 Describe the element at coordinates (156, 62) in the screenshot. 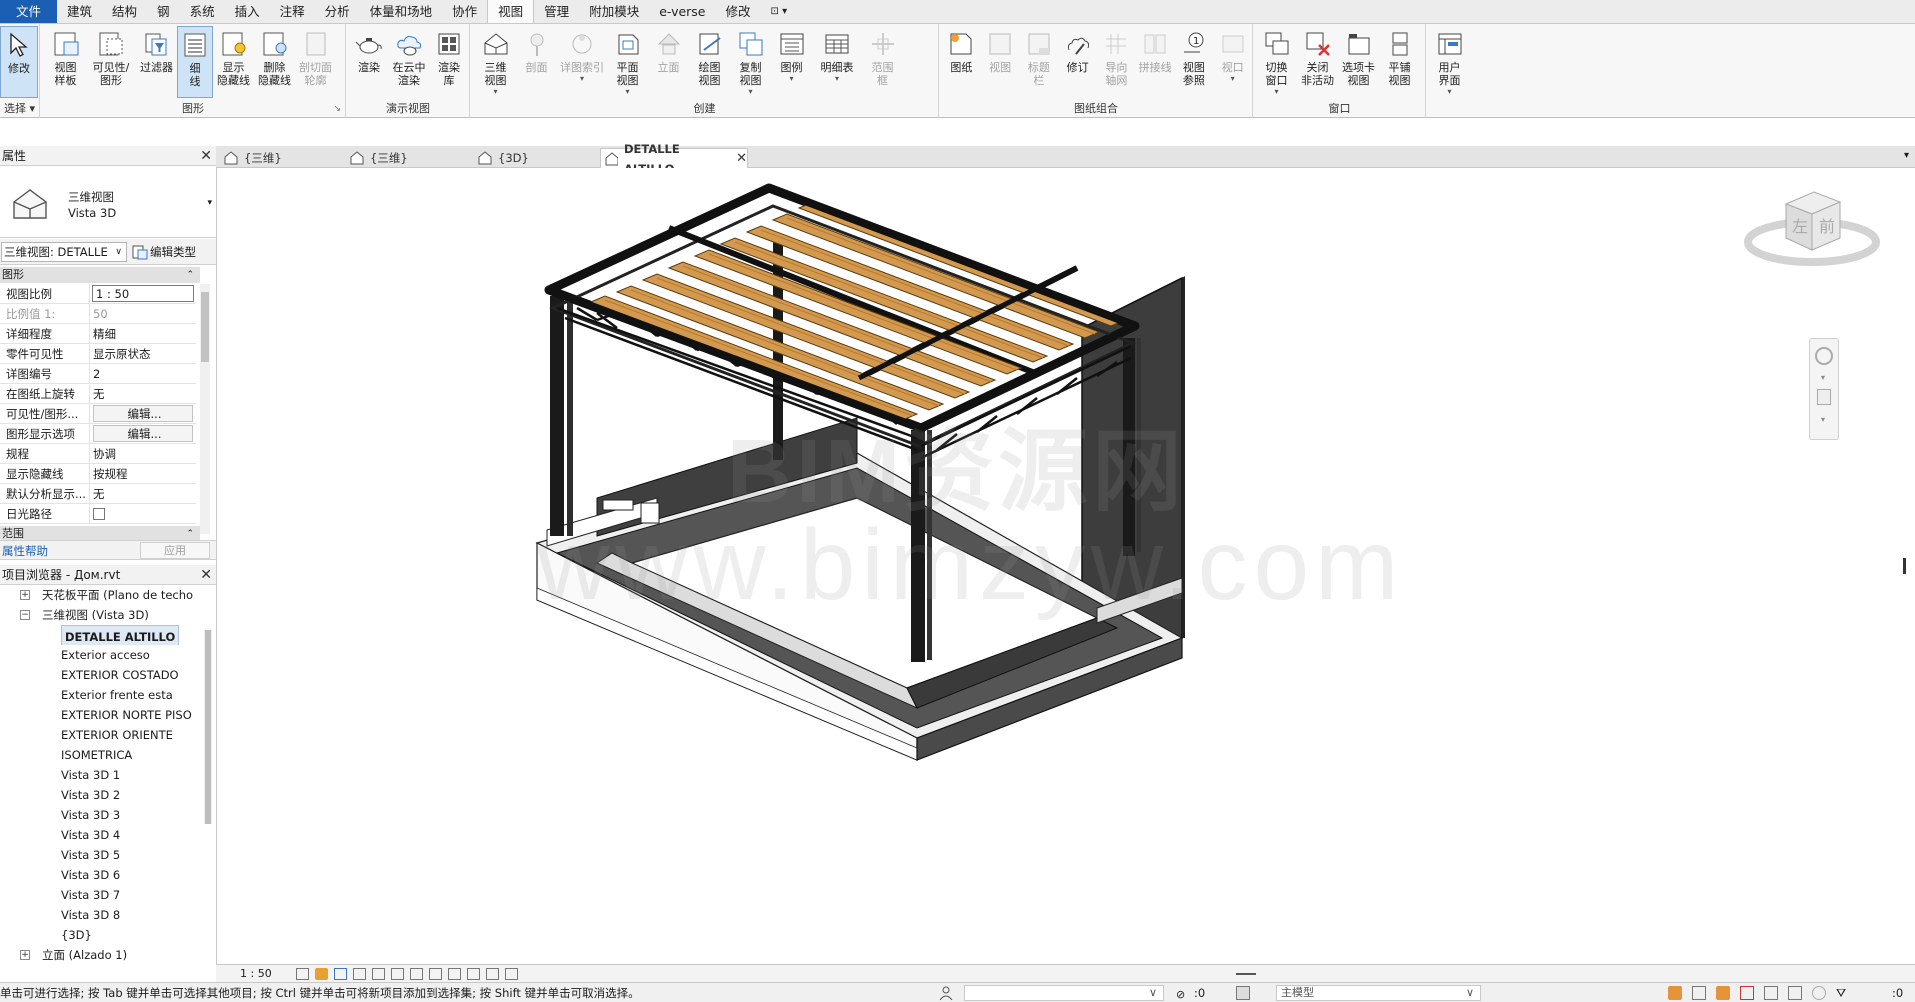

I see `filters-button: 过滤器` at that location.